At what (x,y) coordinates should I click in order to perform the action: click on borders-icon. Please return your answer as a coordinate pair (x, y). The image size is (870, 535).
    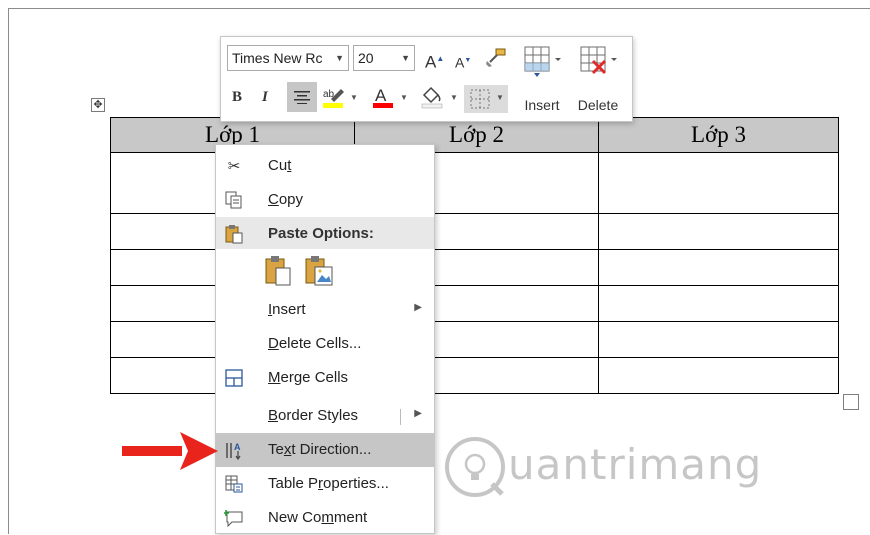
    Looking at the image, I should click on (480, 99).